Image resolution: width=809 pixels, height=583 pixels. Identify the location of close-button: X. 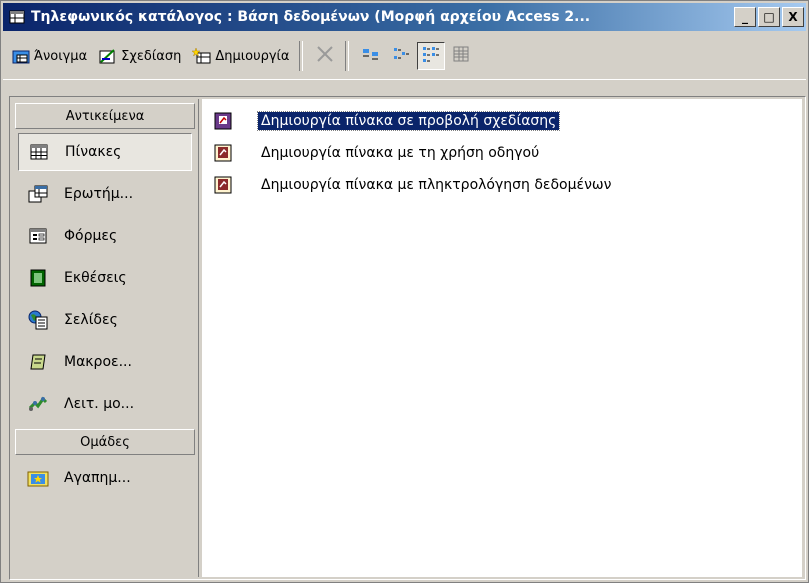
(793, 17).